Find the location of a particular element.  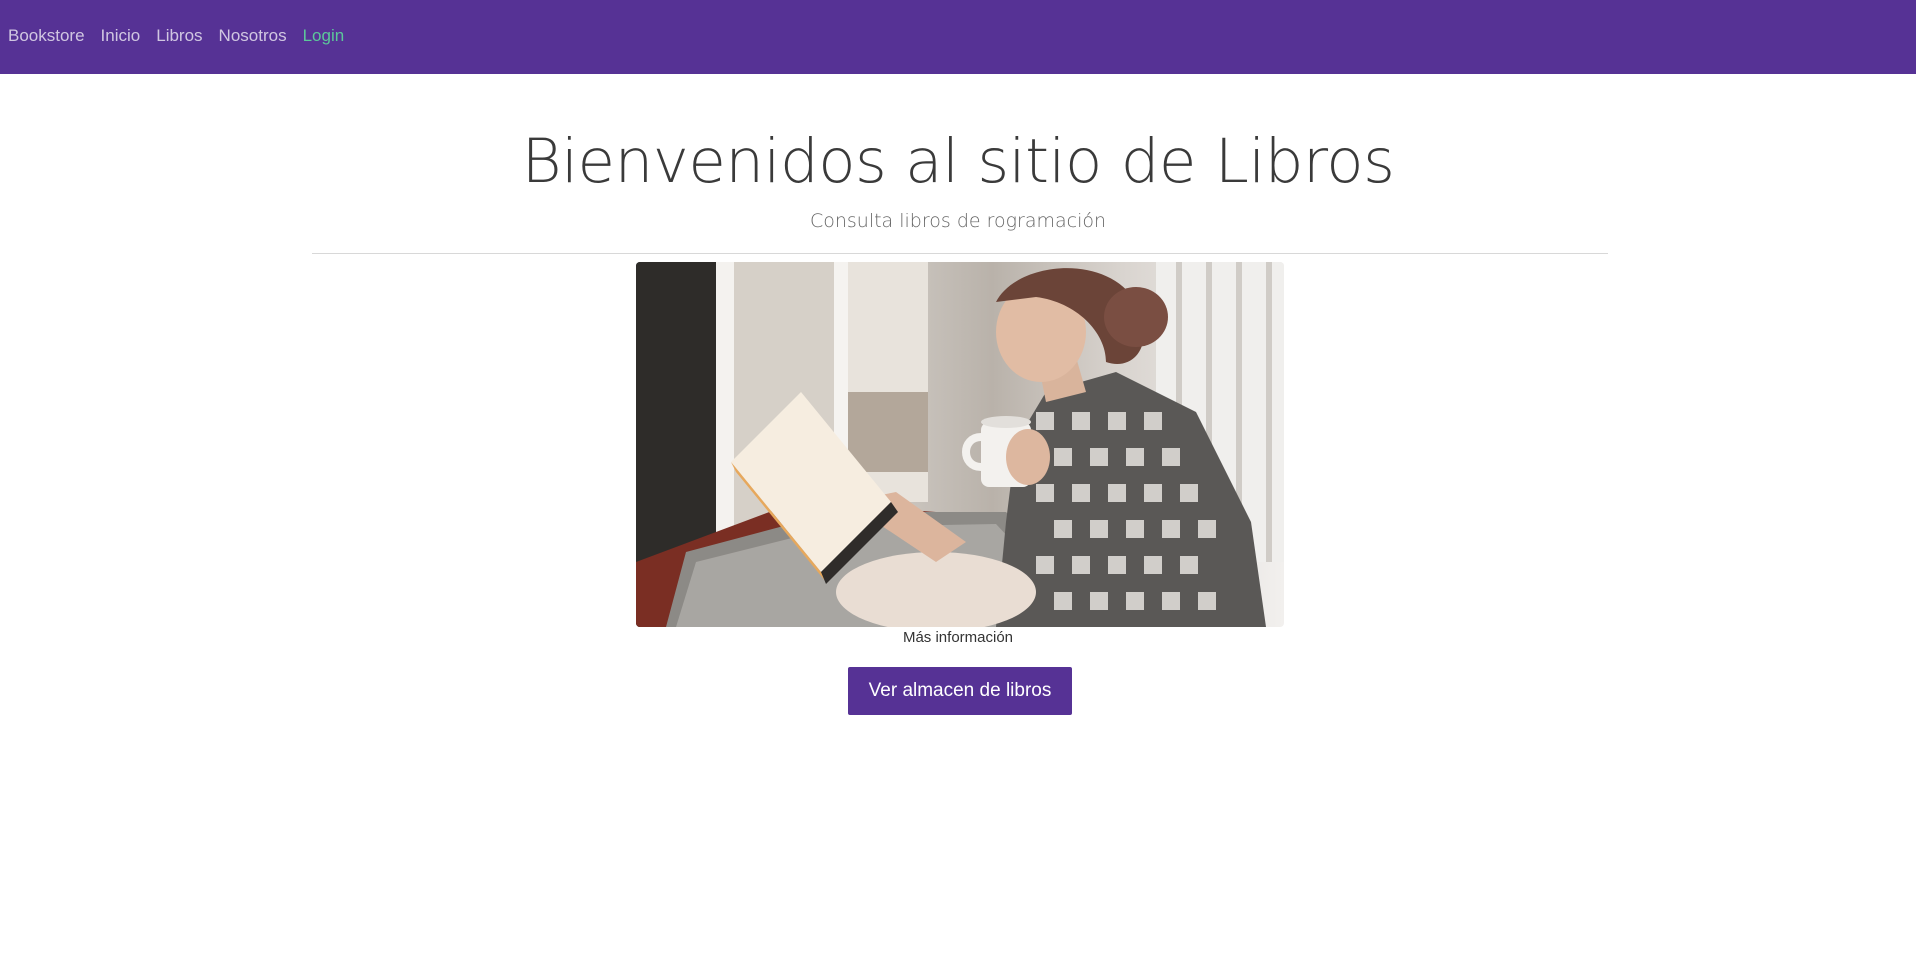

nav-item-inicio: Inicio is located at coordinates (121, 36).